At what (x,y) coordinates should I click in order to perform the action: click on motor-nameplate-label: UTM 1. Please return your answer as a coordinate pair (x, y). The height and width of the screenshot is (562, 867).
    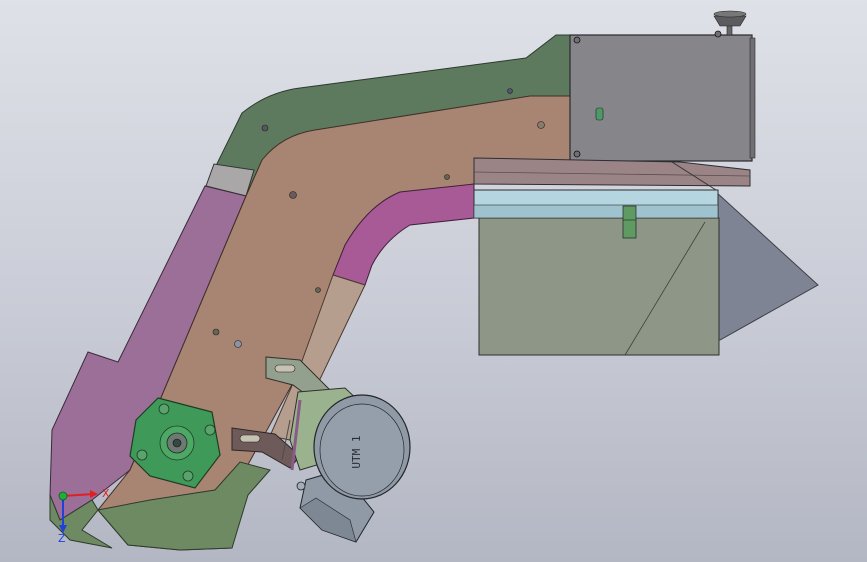
    Looking at the image, I should click on (356, 451).